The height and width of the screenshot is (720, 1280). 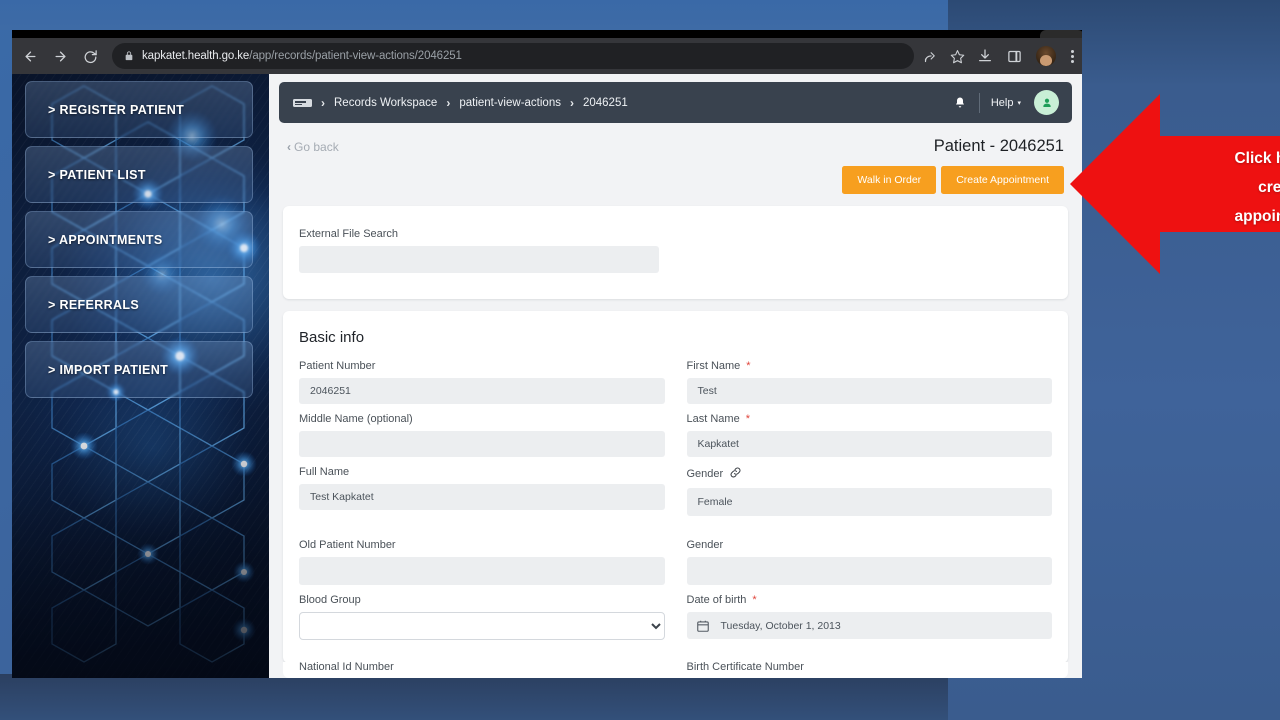 I want to click on sidebar-item-label: > PATIENT LIST, so click(x=97, y=174).